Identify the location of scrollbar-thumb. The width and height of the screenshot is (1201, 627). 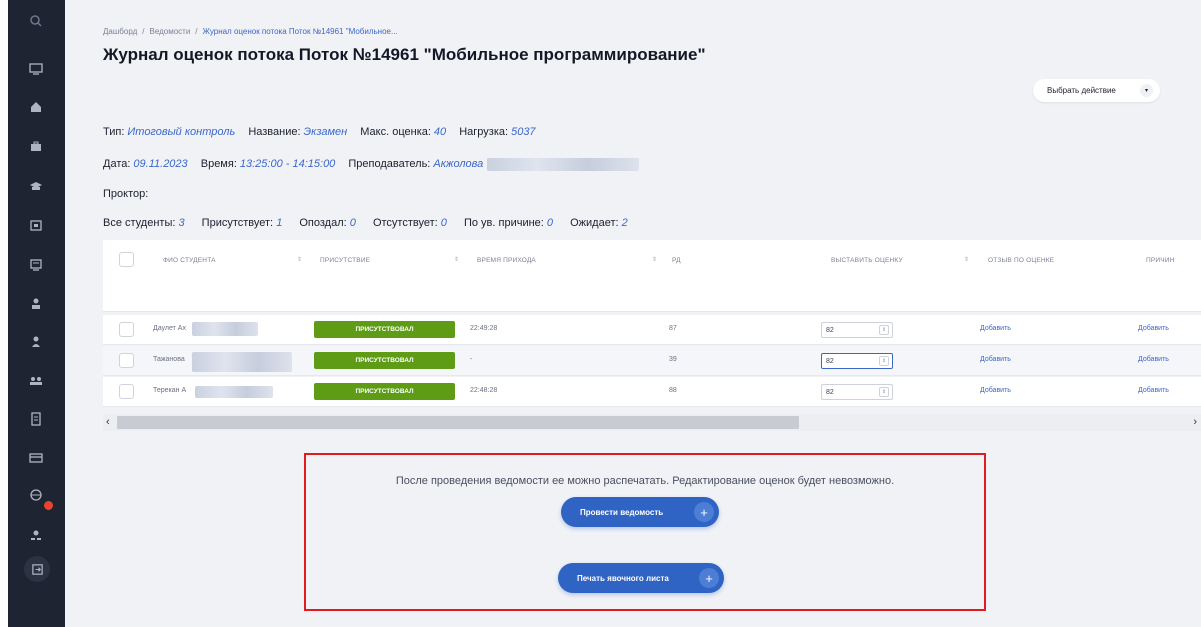
(458, 422).